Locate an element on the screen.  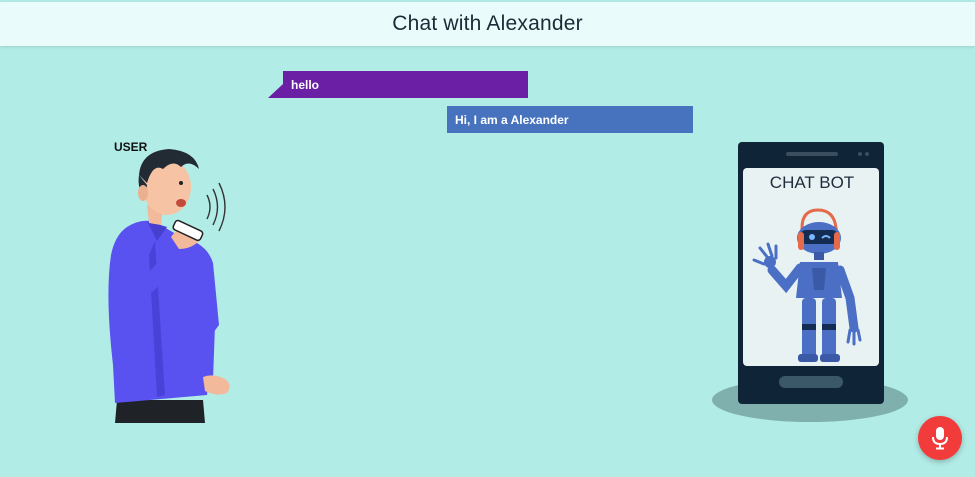
microphone-icon is located at coordinates (940, 438).